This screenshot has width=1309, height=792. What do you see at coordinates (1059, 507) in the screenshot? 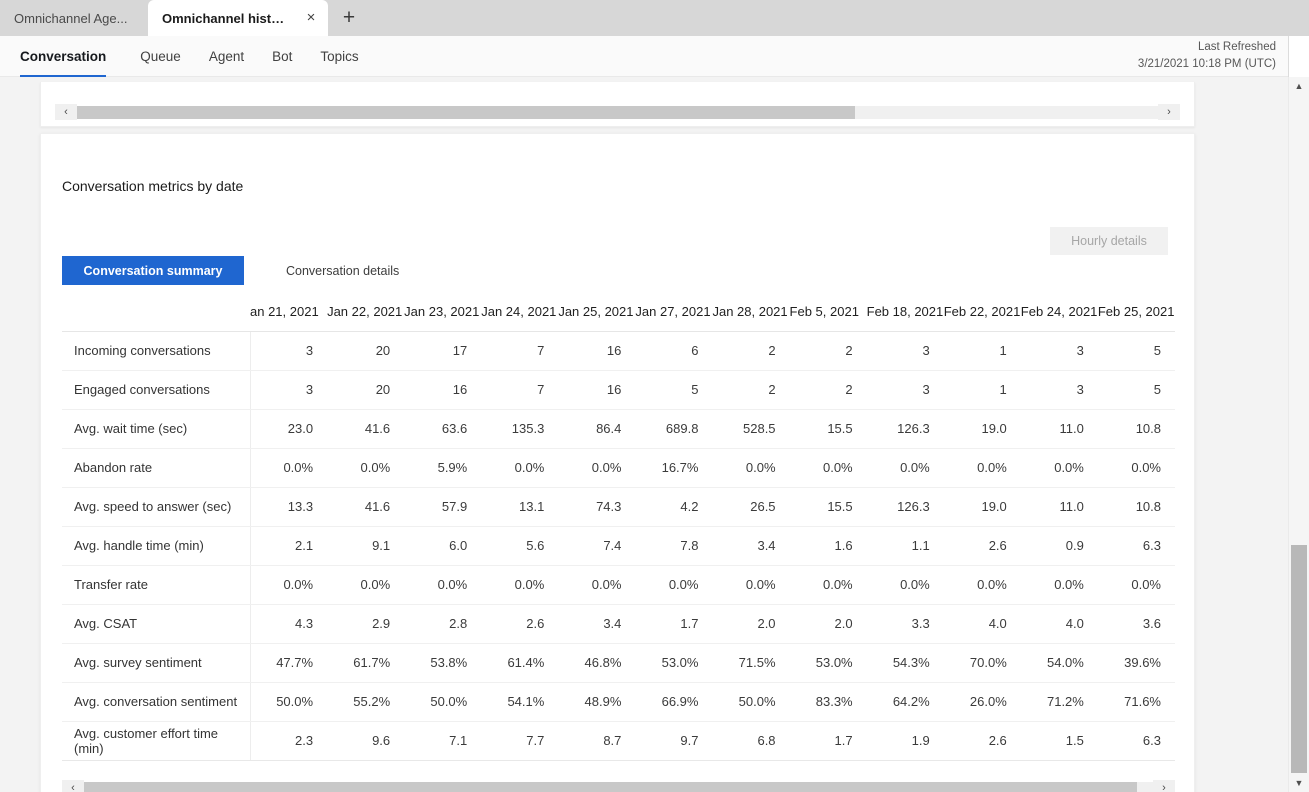
I see `table-cell: 11.0` at bounding box center [1059, 507].